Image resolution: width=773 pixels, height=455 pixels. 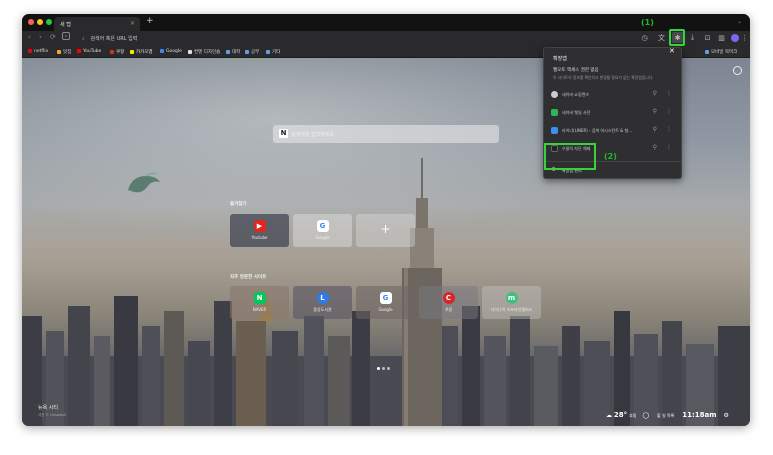 What do you see at coordinates (744, 37) in the screenshot?
I see `menu-more-icon: ⋮` at bounding box center [744, 37].